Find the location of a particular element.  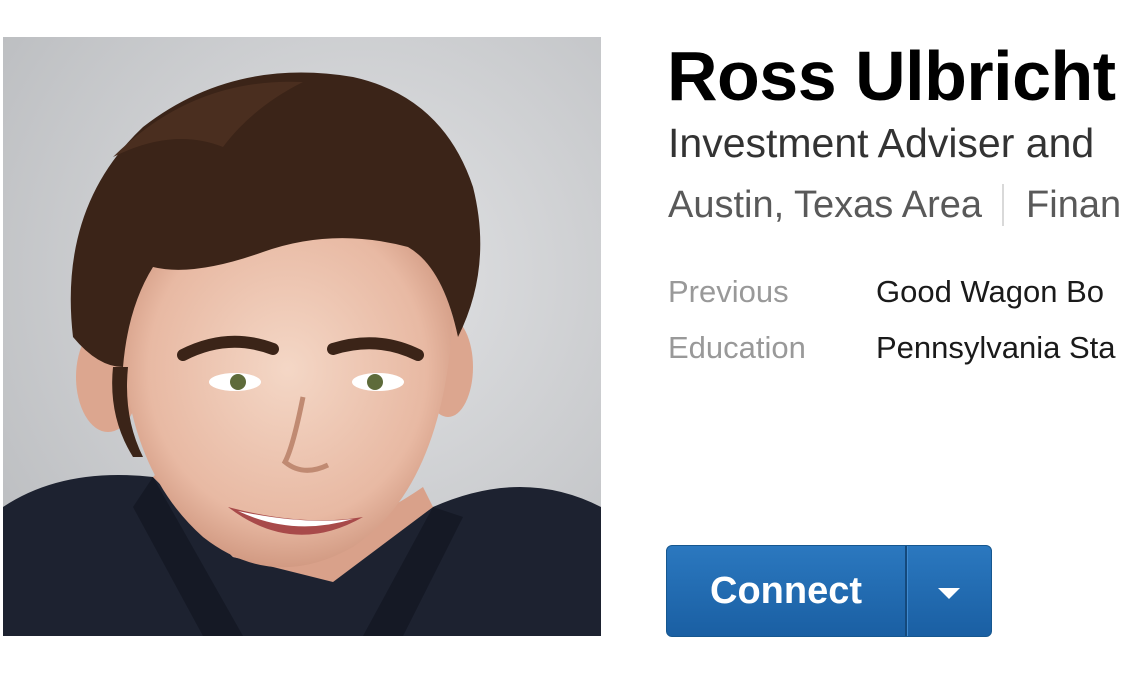

info-row-education: Education Pennsylvania Sta is located at coordinates (892, 348).